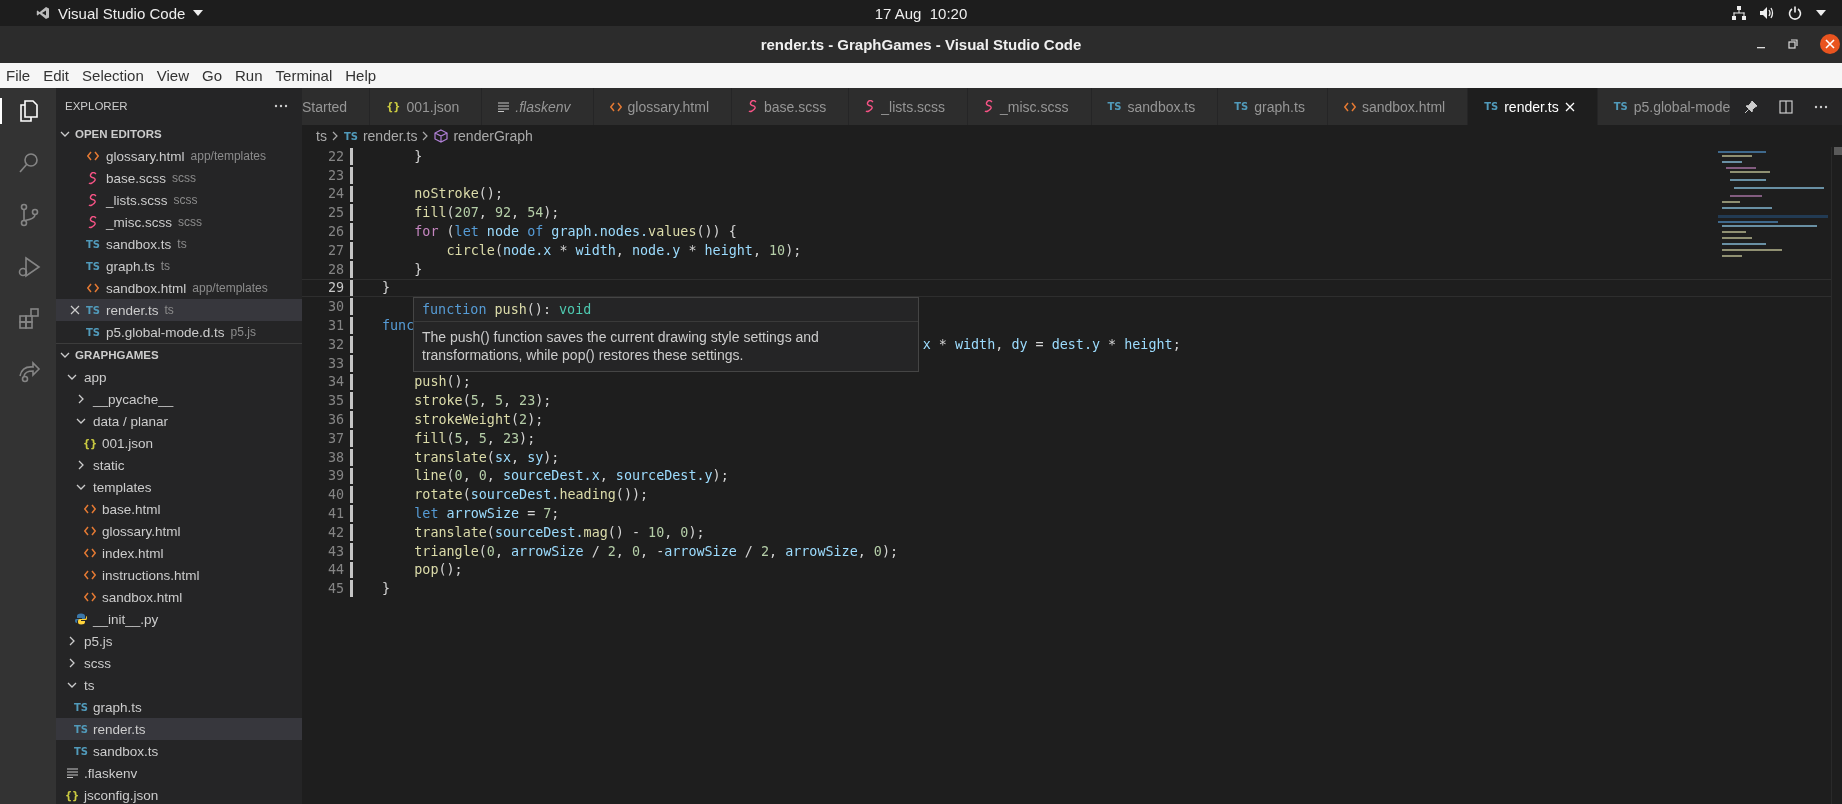 This screenshot has width=1842, height=804. Describe the element at coordinates (426, 106) in the screenshot. I see `editor-tab: {} 001.json` at that location.